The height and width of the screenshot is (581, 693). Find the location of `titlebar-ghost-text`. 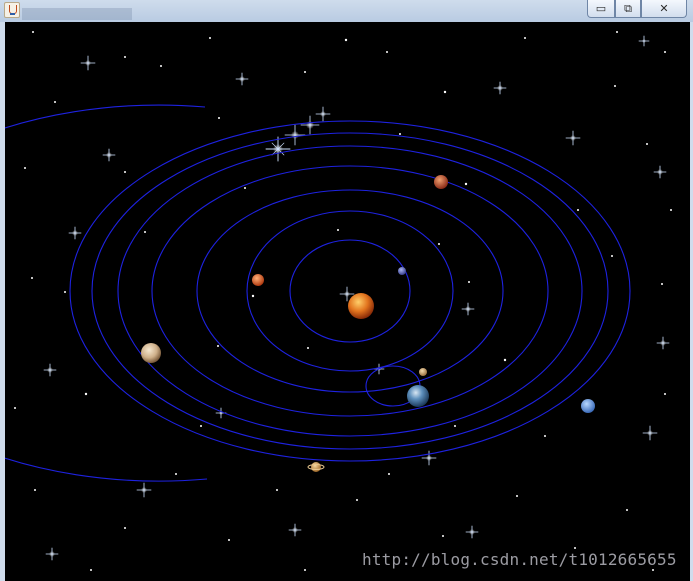

titlebar-ghost-text is located at coordinates (77, 14).